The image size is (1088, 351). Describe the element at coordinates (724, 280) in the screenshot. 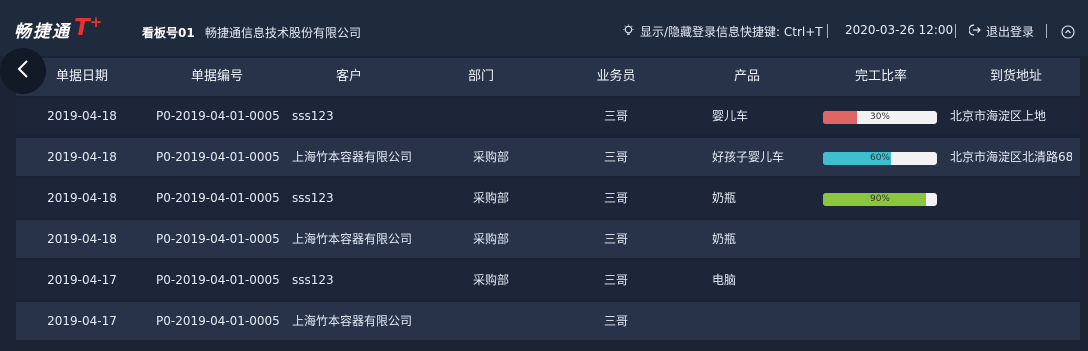

I see `cell-product: 电脑` at that location.